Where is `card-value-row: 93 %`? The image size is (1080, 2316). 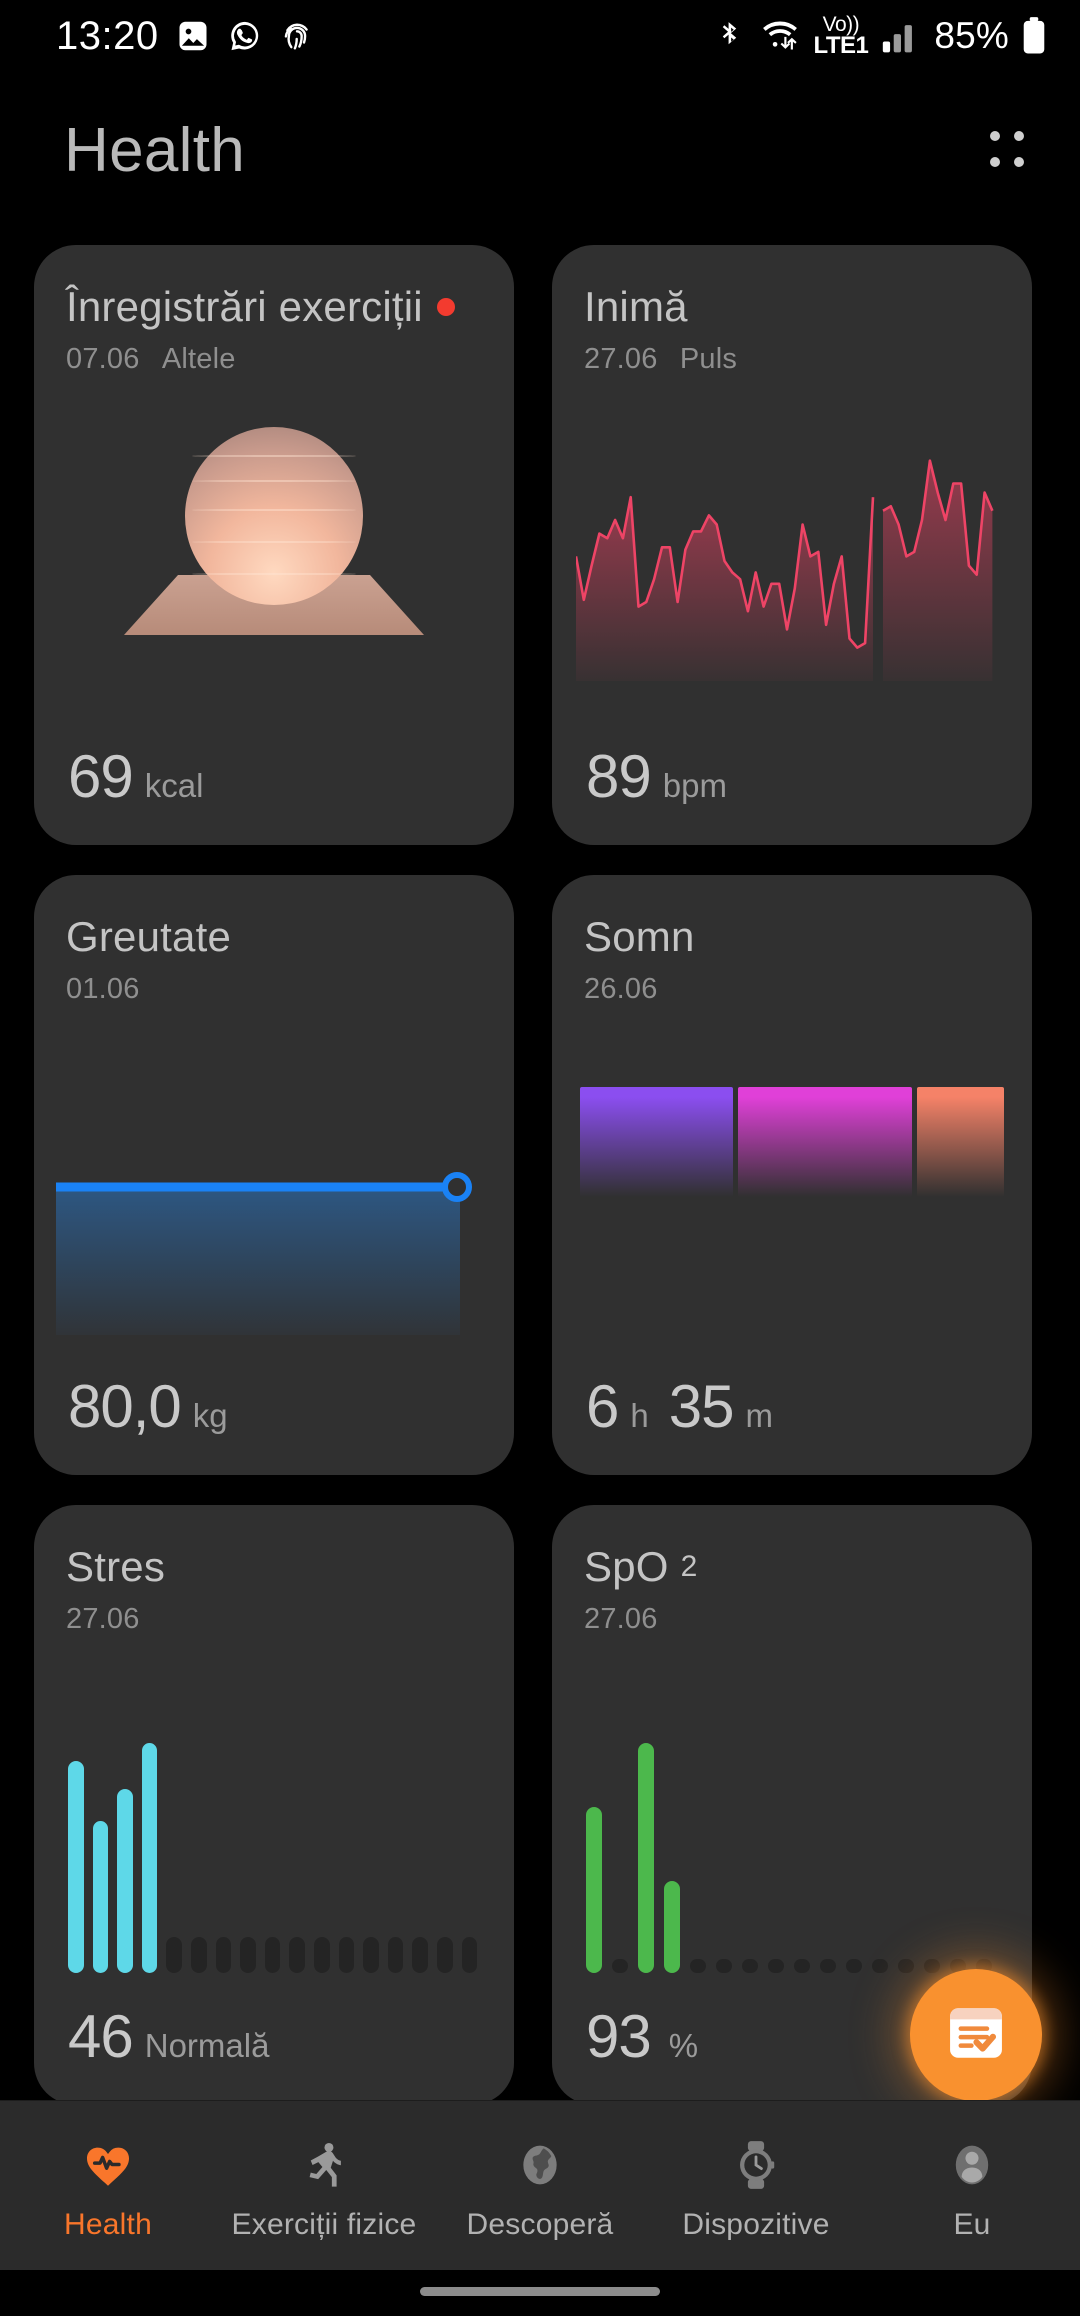
card-value-row: 93 % is located at coordinates (642, 2036).